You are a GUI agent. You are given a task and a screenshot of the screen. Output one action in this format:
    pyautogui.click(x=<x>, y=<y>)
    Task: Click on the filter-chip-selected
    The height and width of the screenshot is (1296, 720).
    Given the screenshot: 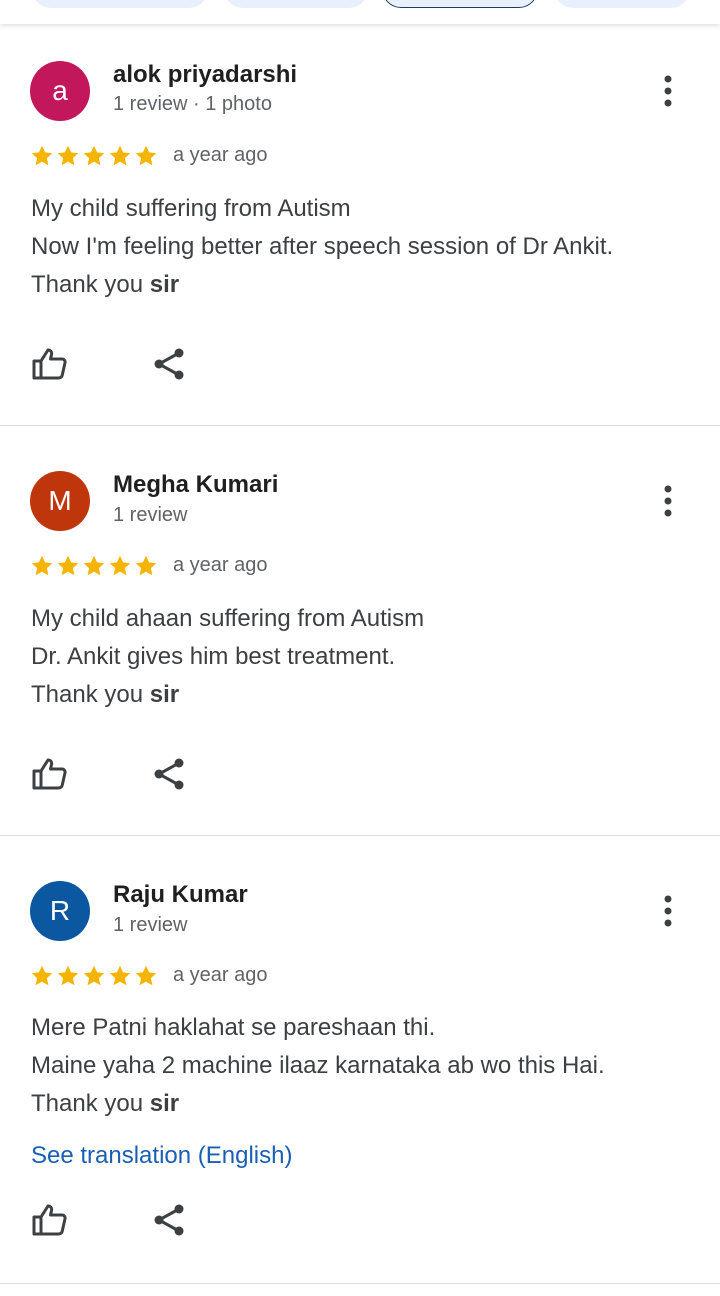 What is the action you would take?
    pyautogui.click(x=460, y=4)
    